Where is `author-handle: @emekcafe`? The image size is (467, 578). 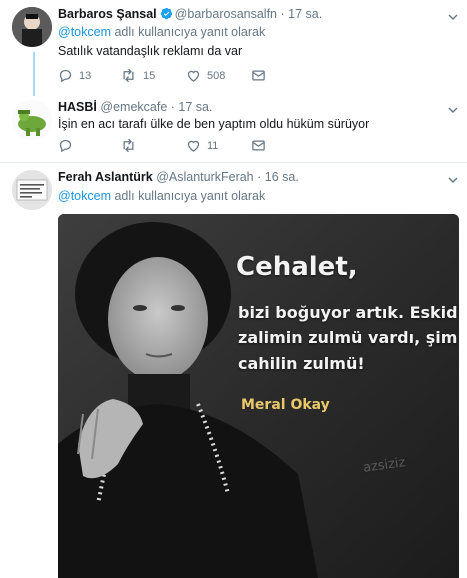
author-handle: @emekcafe is located at coordinates (133, 107).